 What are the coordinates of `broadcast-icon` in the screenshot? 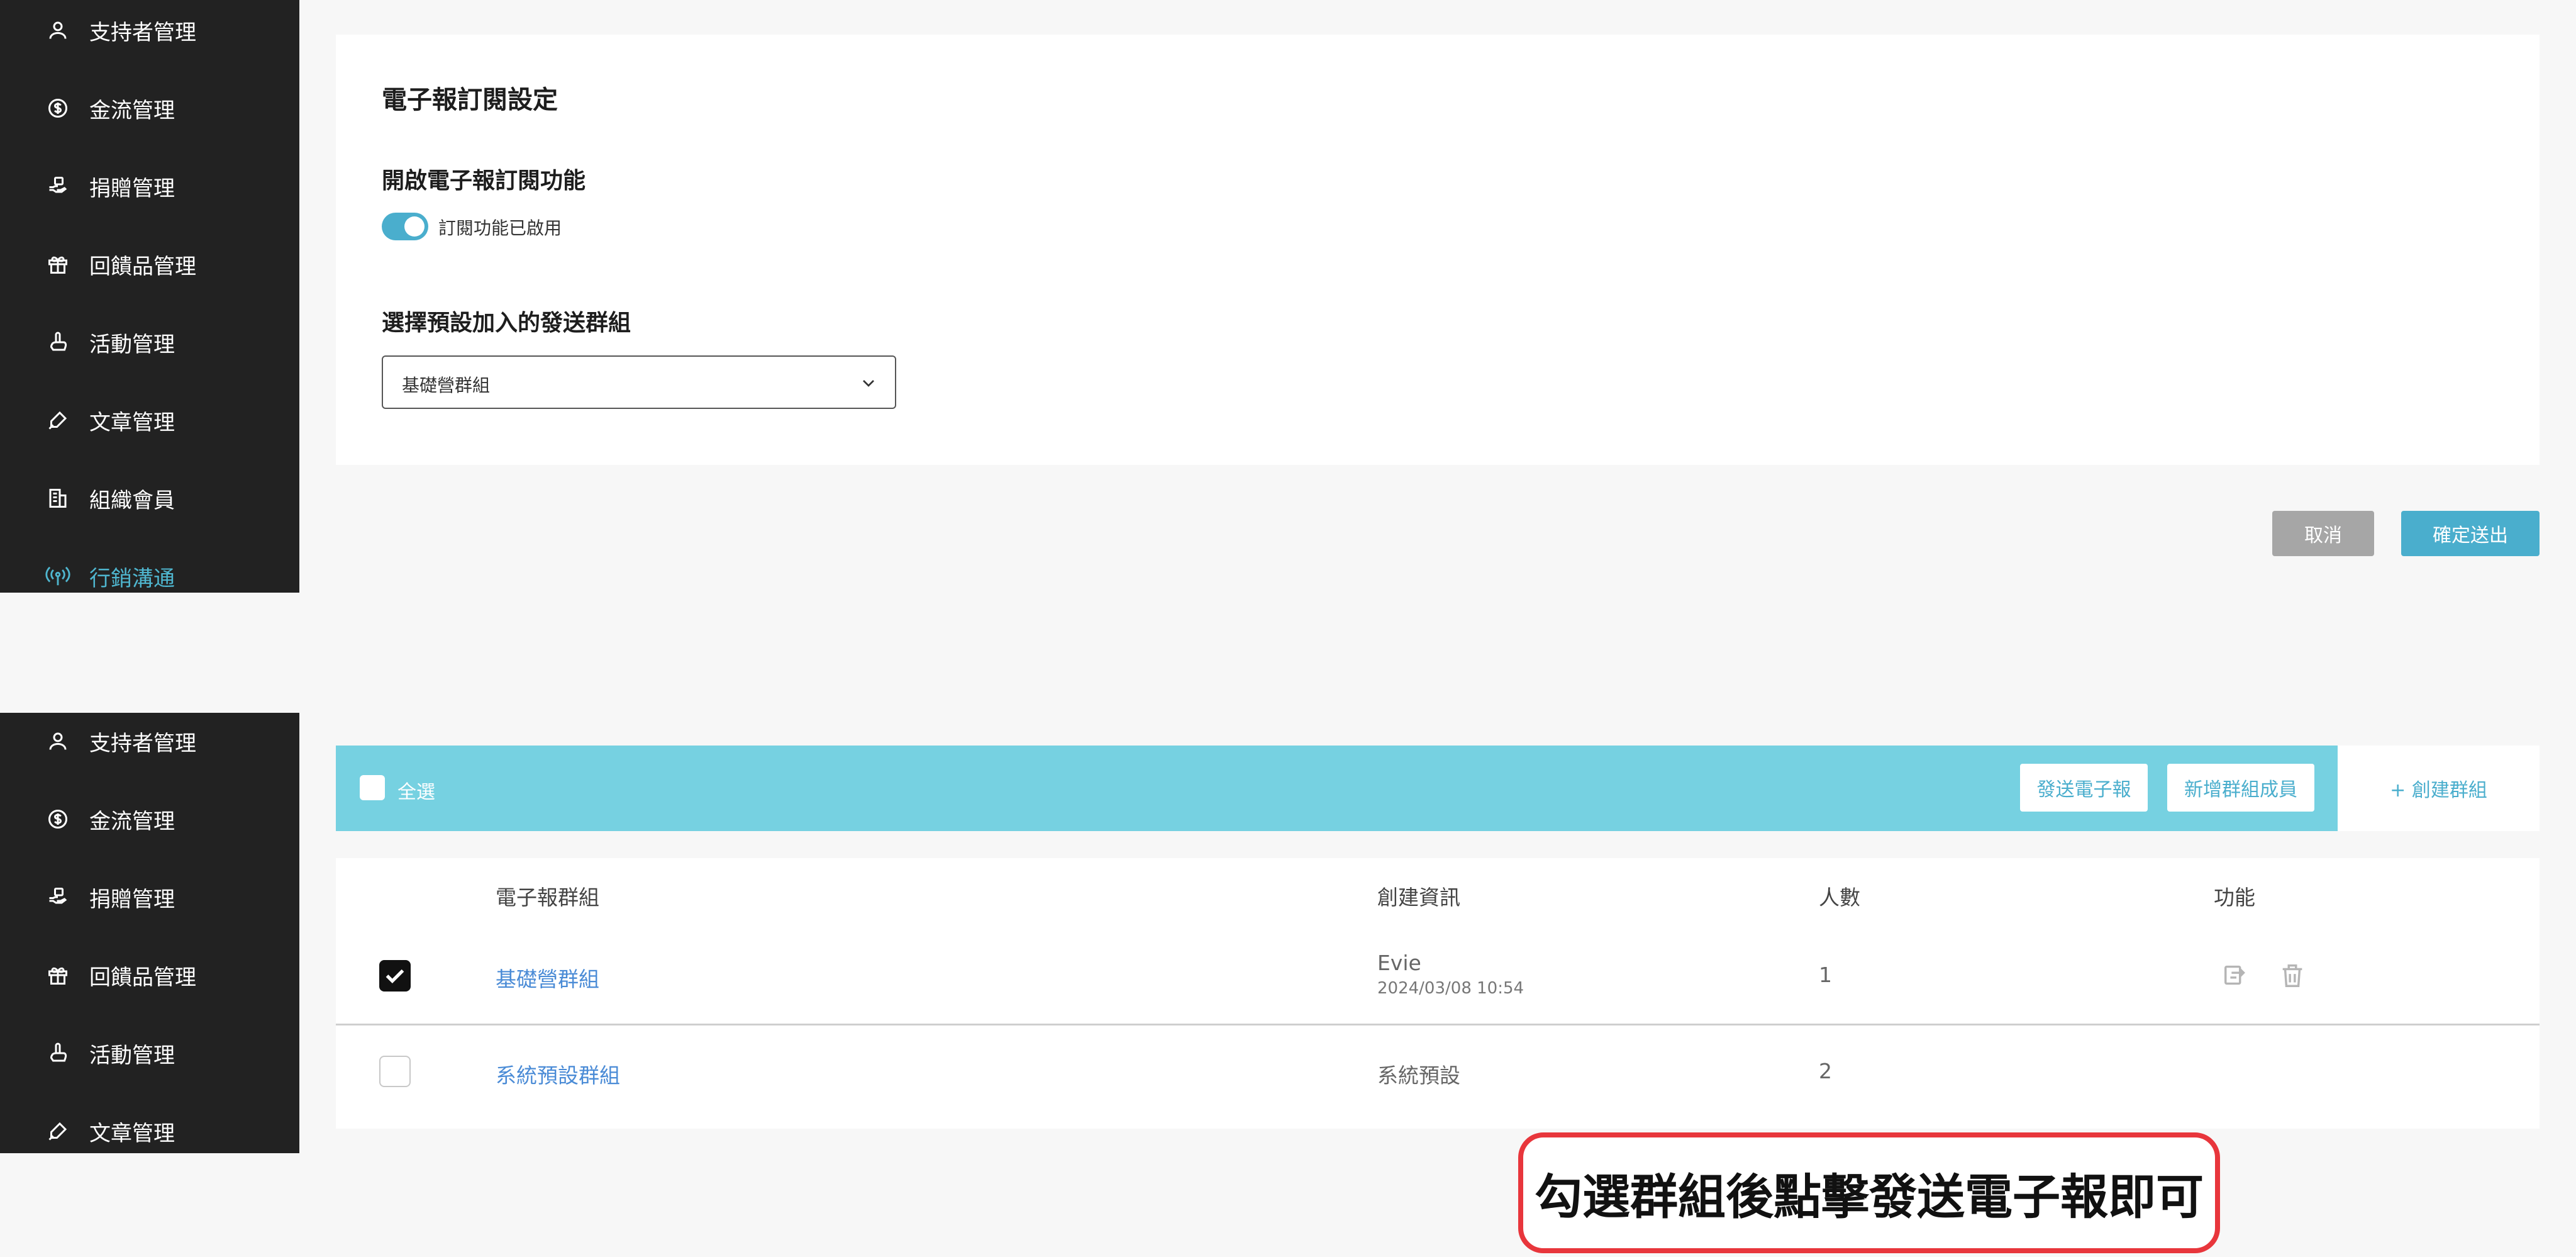 It's located at (58, 576).